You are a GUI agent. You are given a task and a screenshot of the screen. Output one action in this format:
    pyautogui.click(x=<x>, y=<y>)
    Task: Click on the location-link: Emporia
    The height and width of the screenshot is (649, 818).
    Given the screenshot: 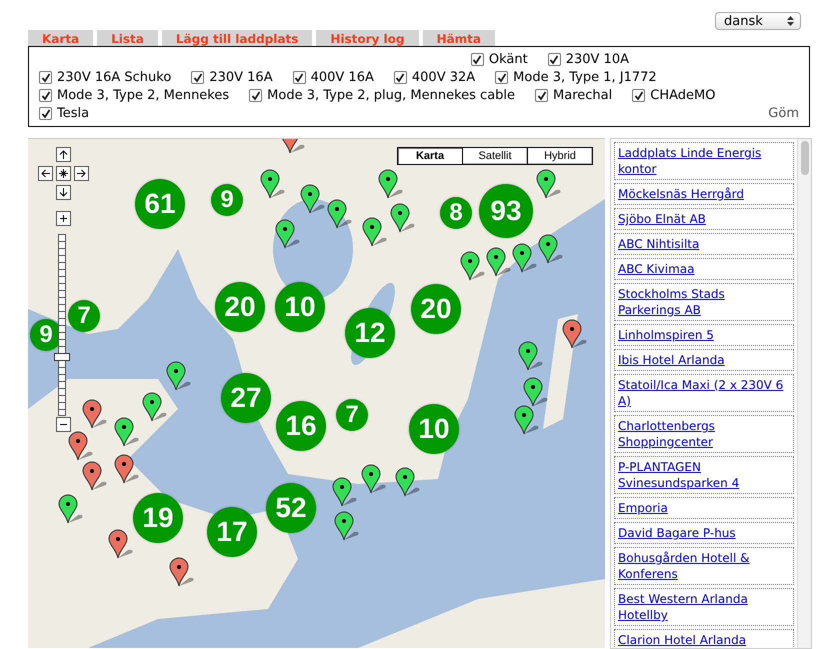 What is the action you would take?
    pyautogui.click(x=704, y=508)
    